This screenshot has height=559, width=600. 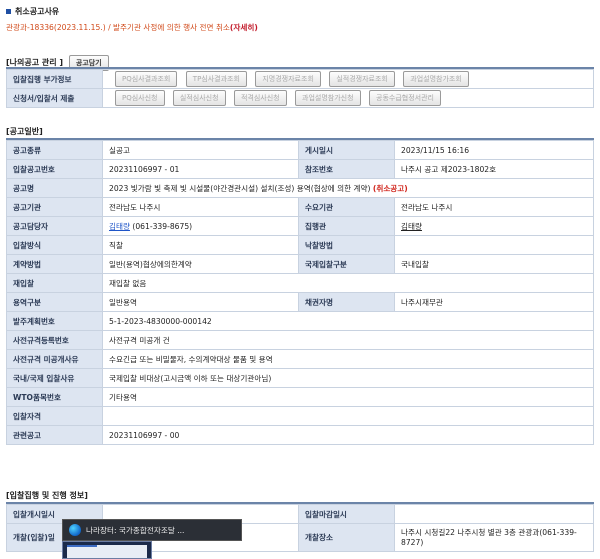 What do you see at coordinates (494, 150) in the screenshot?
I see `post-date-value: 2023/11/15 16:16` at bounding box center [494, 150].